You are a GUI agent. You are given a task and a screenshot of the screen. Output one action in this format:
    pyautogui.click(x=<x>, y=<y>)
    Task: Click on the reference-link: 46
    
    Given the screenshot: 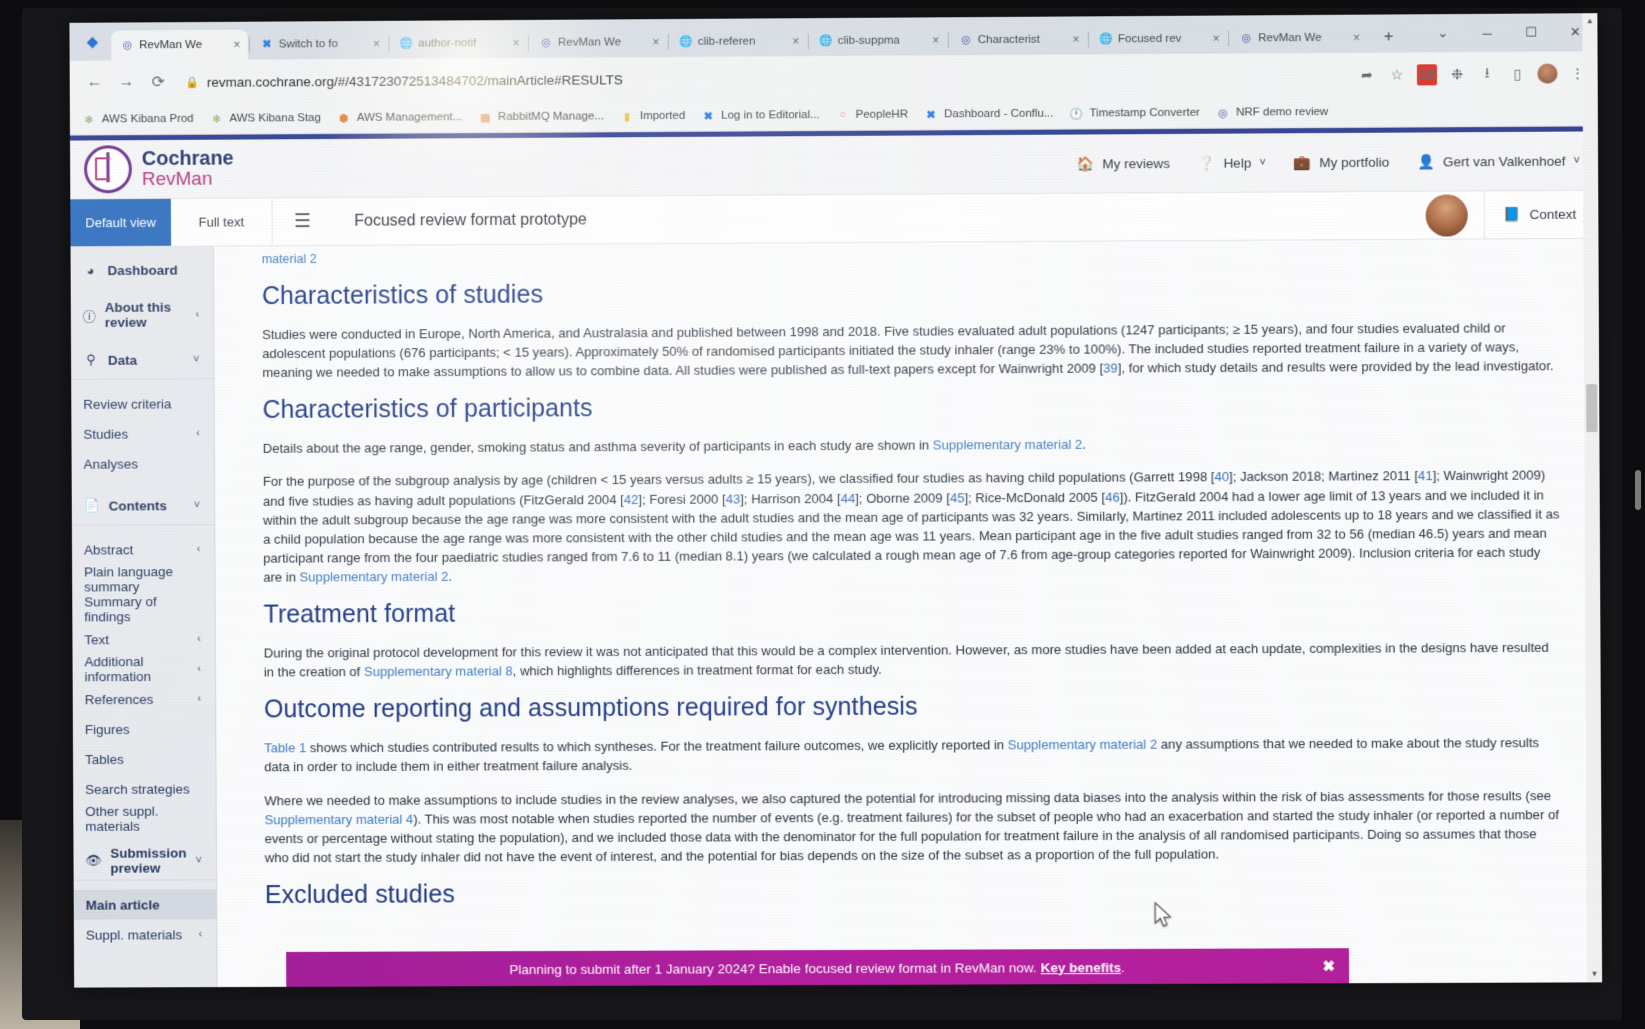 What is the action you would take?
    pyautogui.click(x=1112, y=496)
    